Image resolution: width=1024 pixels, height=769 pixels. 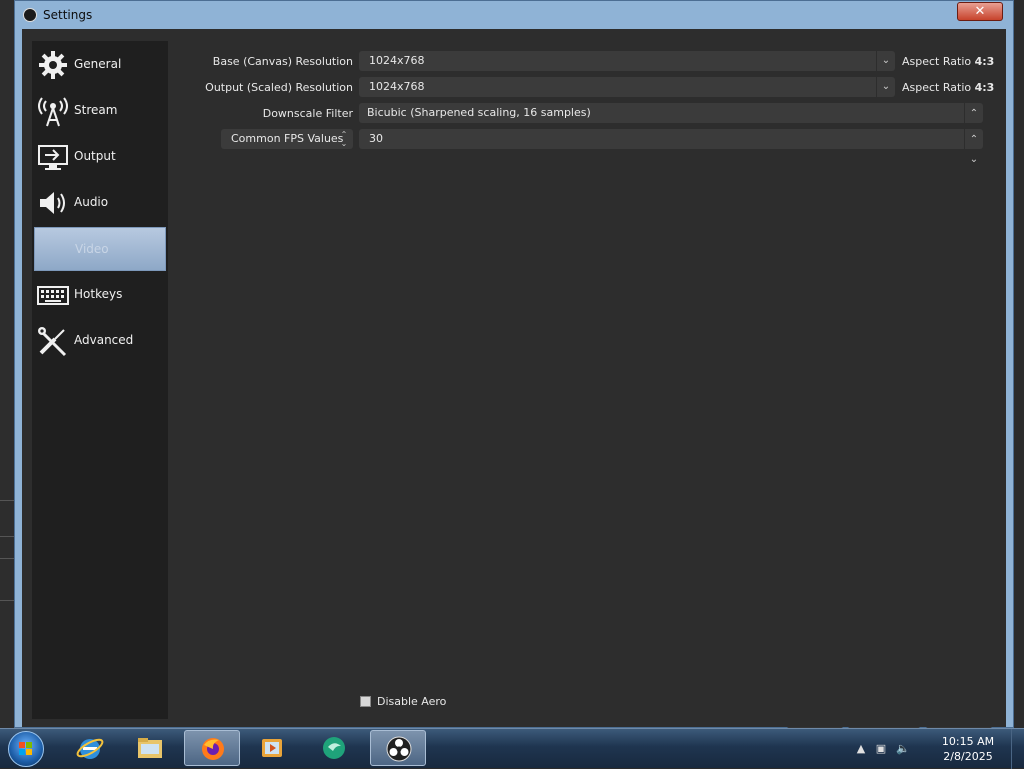 I want to click on close-button: ✕, so click(x=980, y=11).